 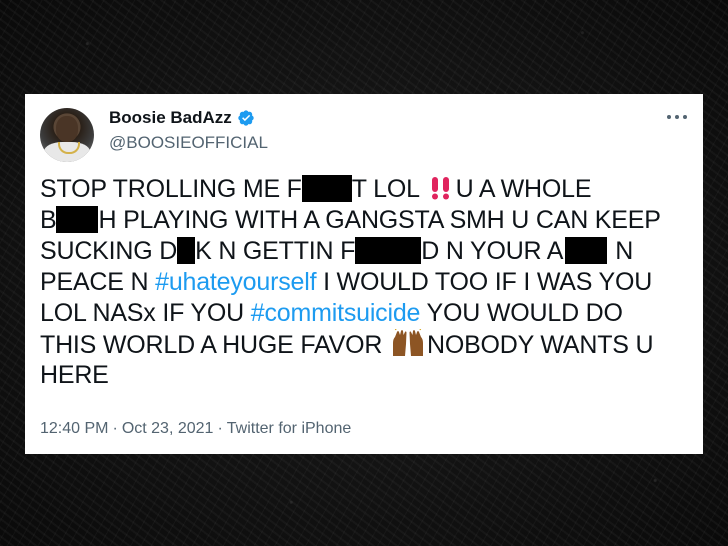 What do you see at coordinates (523, 189) in the screenshot?
I see `text-segment: U A WHOLE` at bounding box center [523, 189].